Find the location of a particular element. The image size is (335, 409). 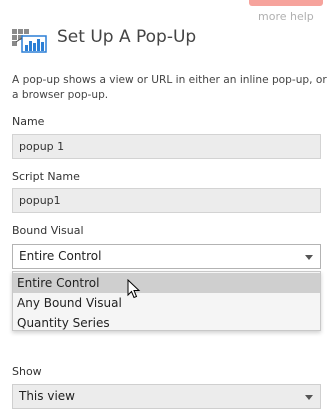

script-name-label: Script Name is located at coordinates (46, 176).